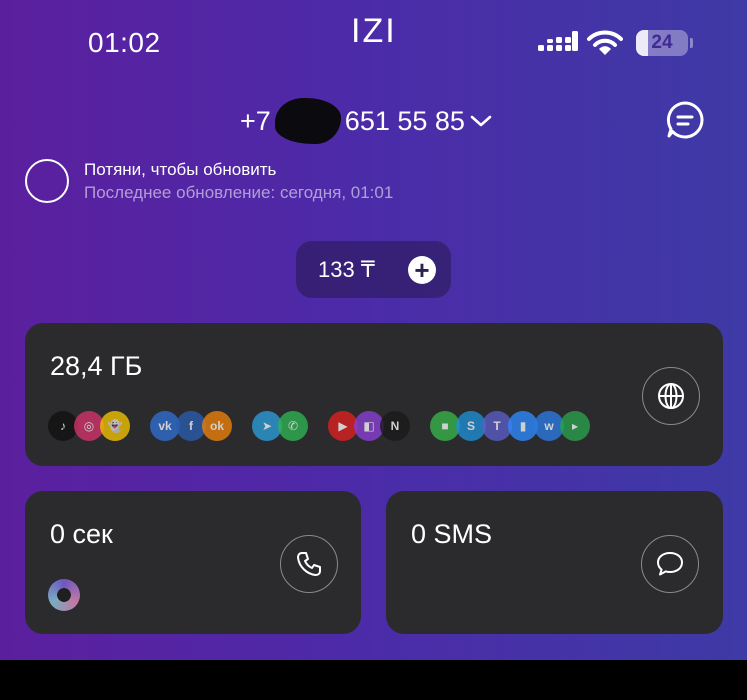  I want to click on refresh-title: Потяни, чтобы обновить, so click(180, 169).